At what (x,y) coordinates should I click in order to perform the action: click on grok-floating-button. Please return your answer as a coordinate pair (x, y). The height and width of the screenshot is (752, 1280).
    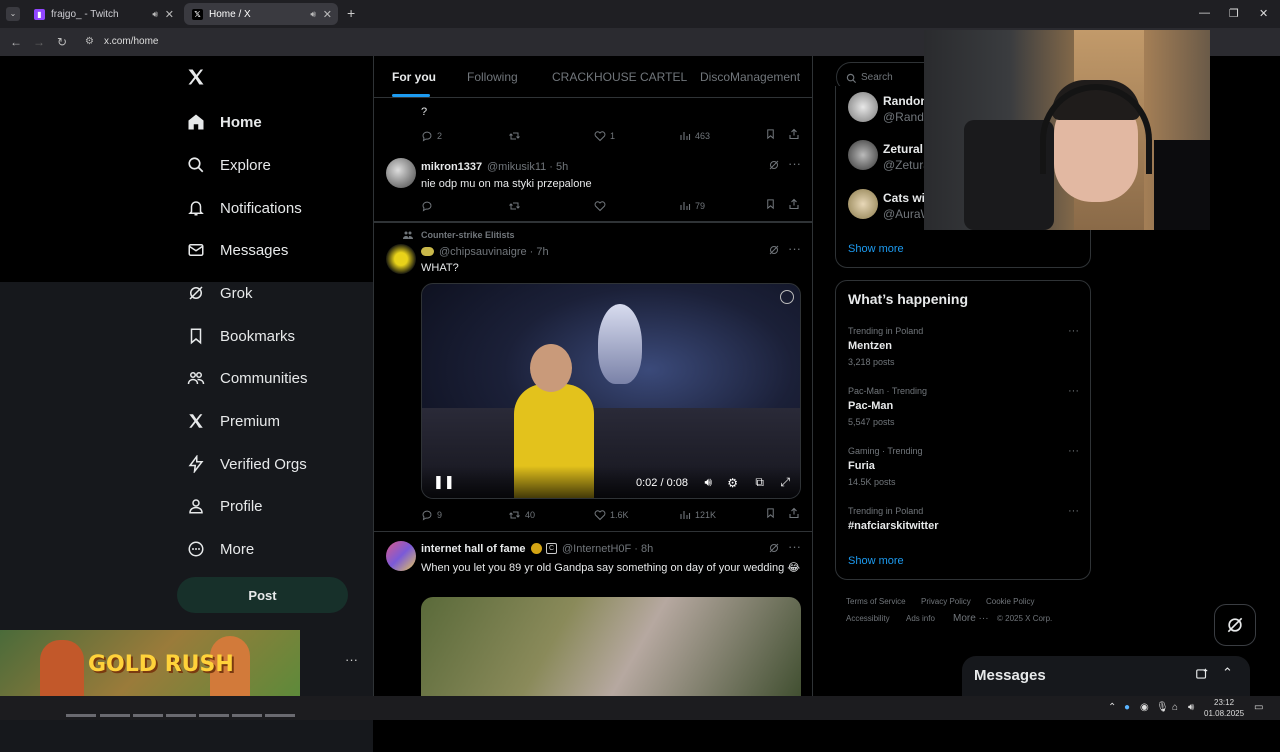
    Looking at the image, I should click on (1235, 625).